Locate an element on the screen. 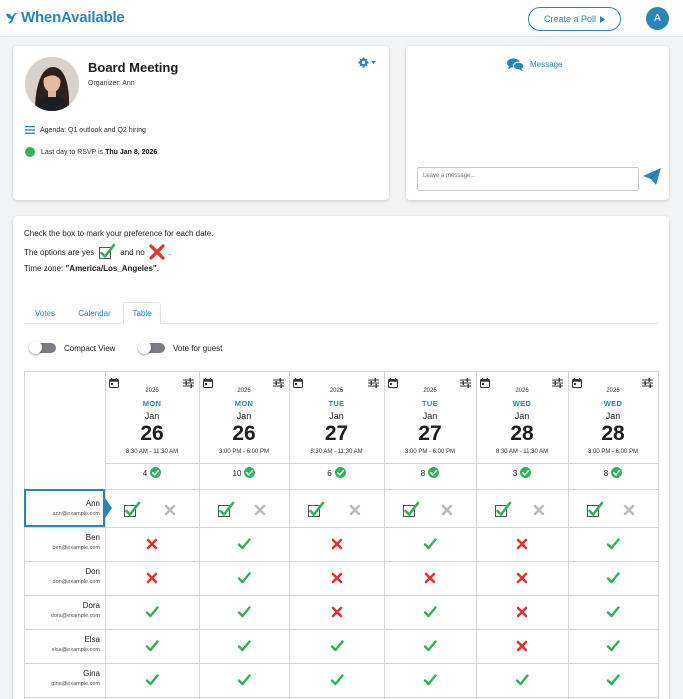 Image resolution: width=683 pixels, height=699 pixels. settings-menu is located at coordinates (367, 62).